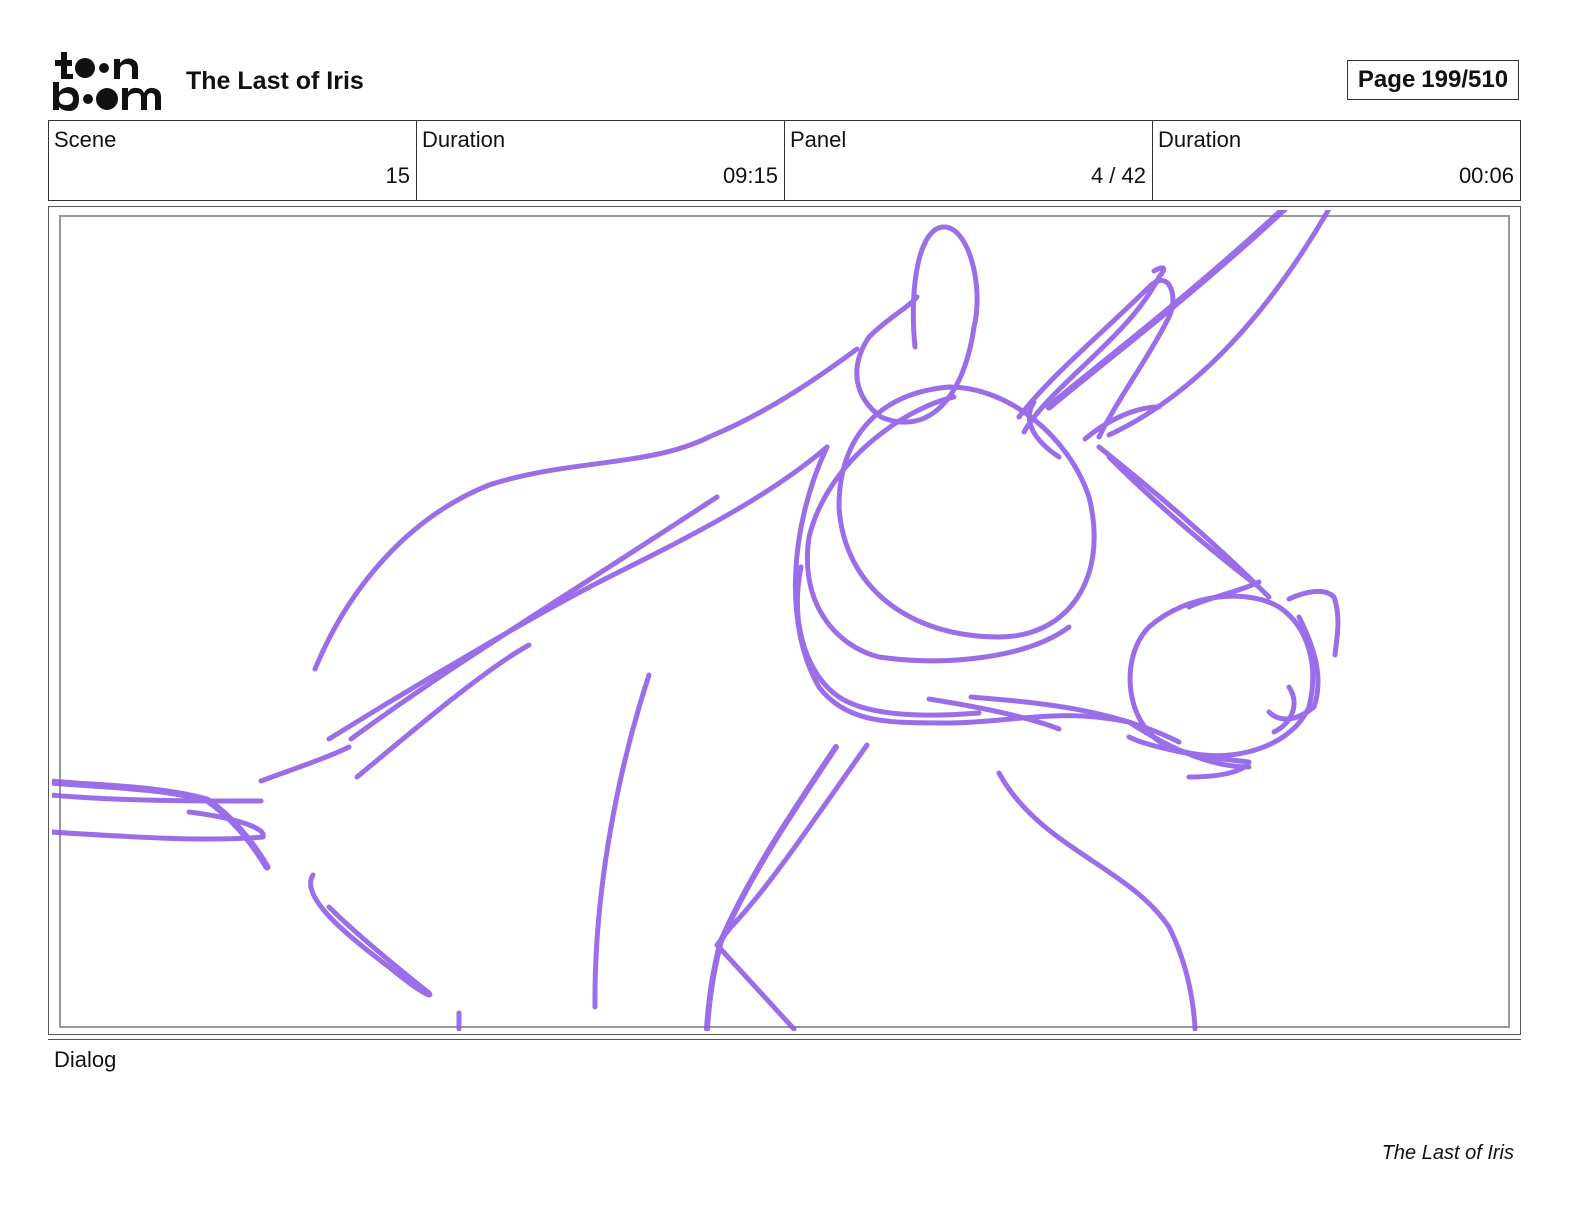 The height and width of the screenshot is (1224, 1584). Describe the element at coordinates (1386, 79) in the screenshot. I see `page-label: Page` at that location.